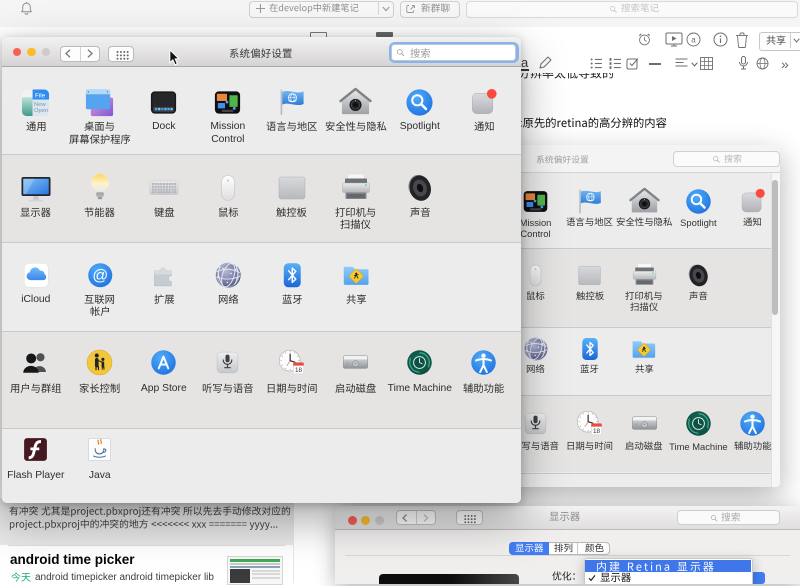  Describe the element at coordinates (693, 39) in the screenshot. I see `svg-text: a` at that location.